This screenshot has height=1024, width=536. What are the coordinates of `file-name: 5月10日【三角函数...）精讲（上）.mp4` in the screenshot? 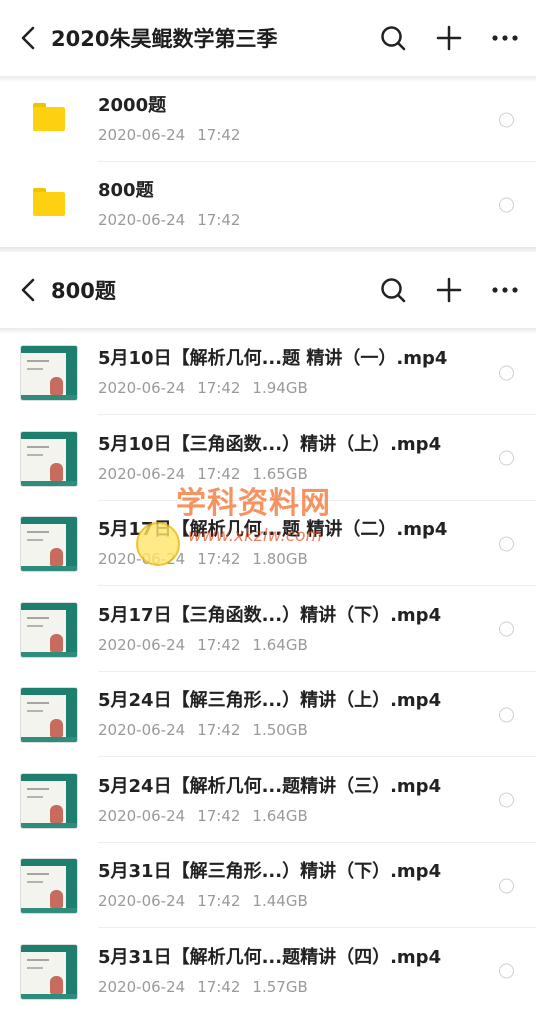 It's located at (270, 444).